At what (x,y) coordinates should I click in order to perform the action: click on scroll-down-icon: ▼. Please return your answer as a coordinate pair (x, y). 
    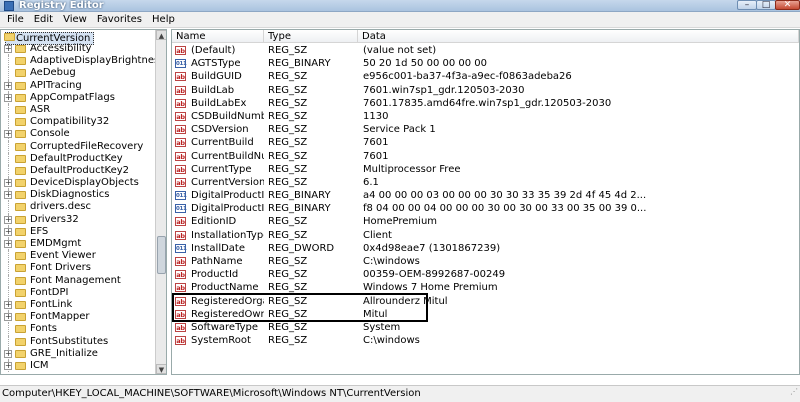
    Looking at the image, I should click on (161, 369).